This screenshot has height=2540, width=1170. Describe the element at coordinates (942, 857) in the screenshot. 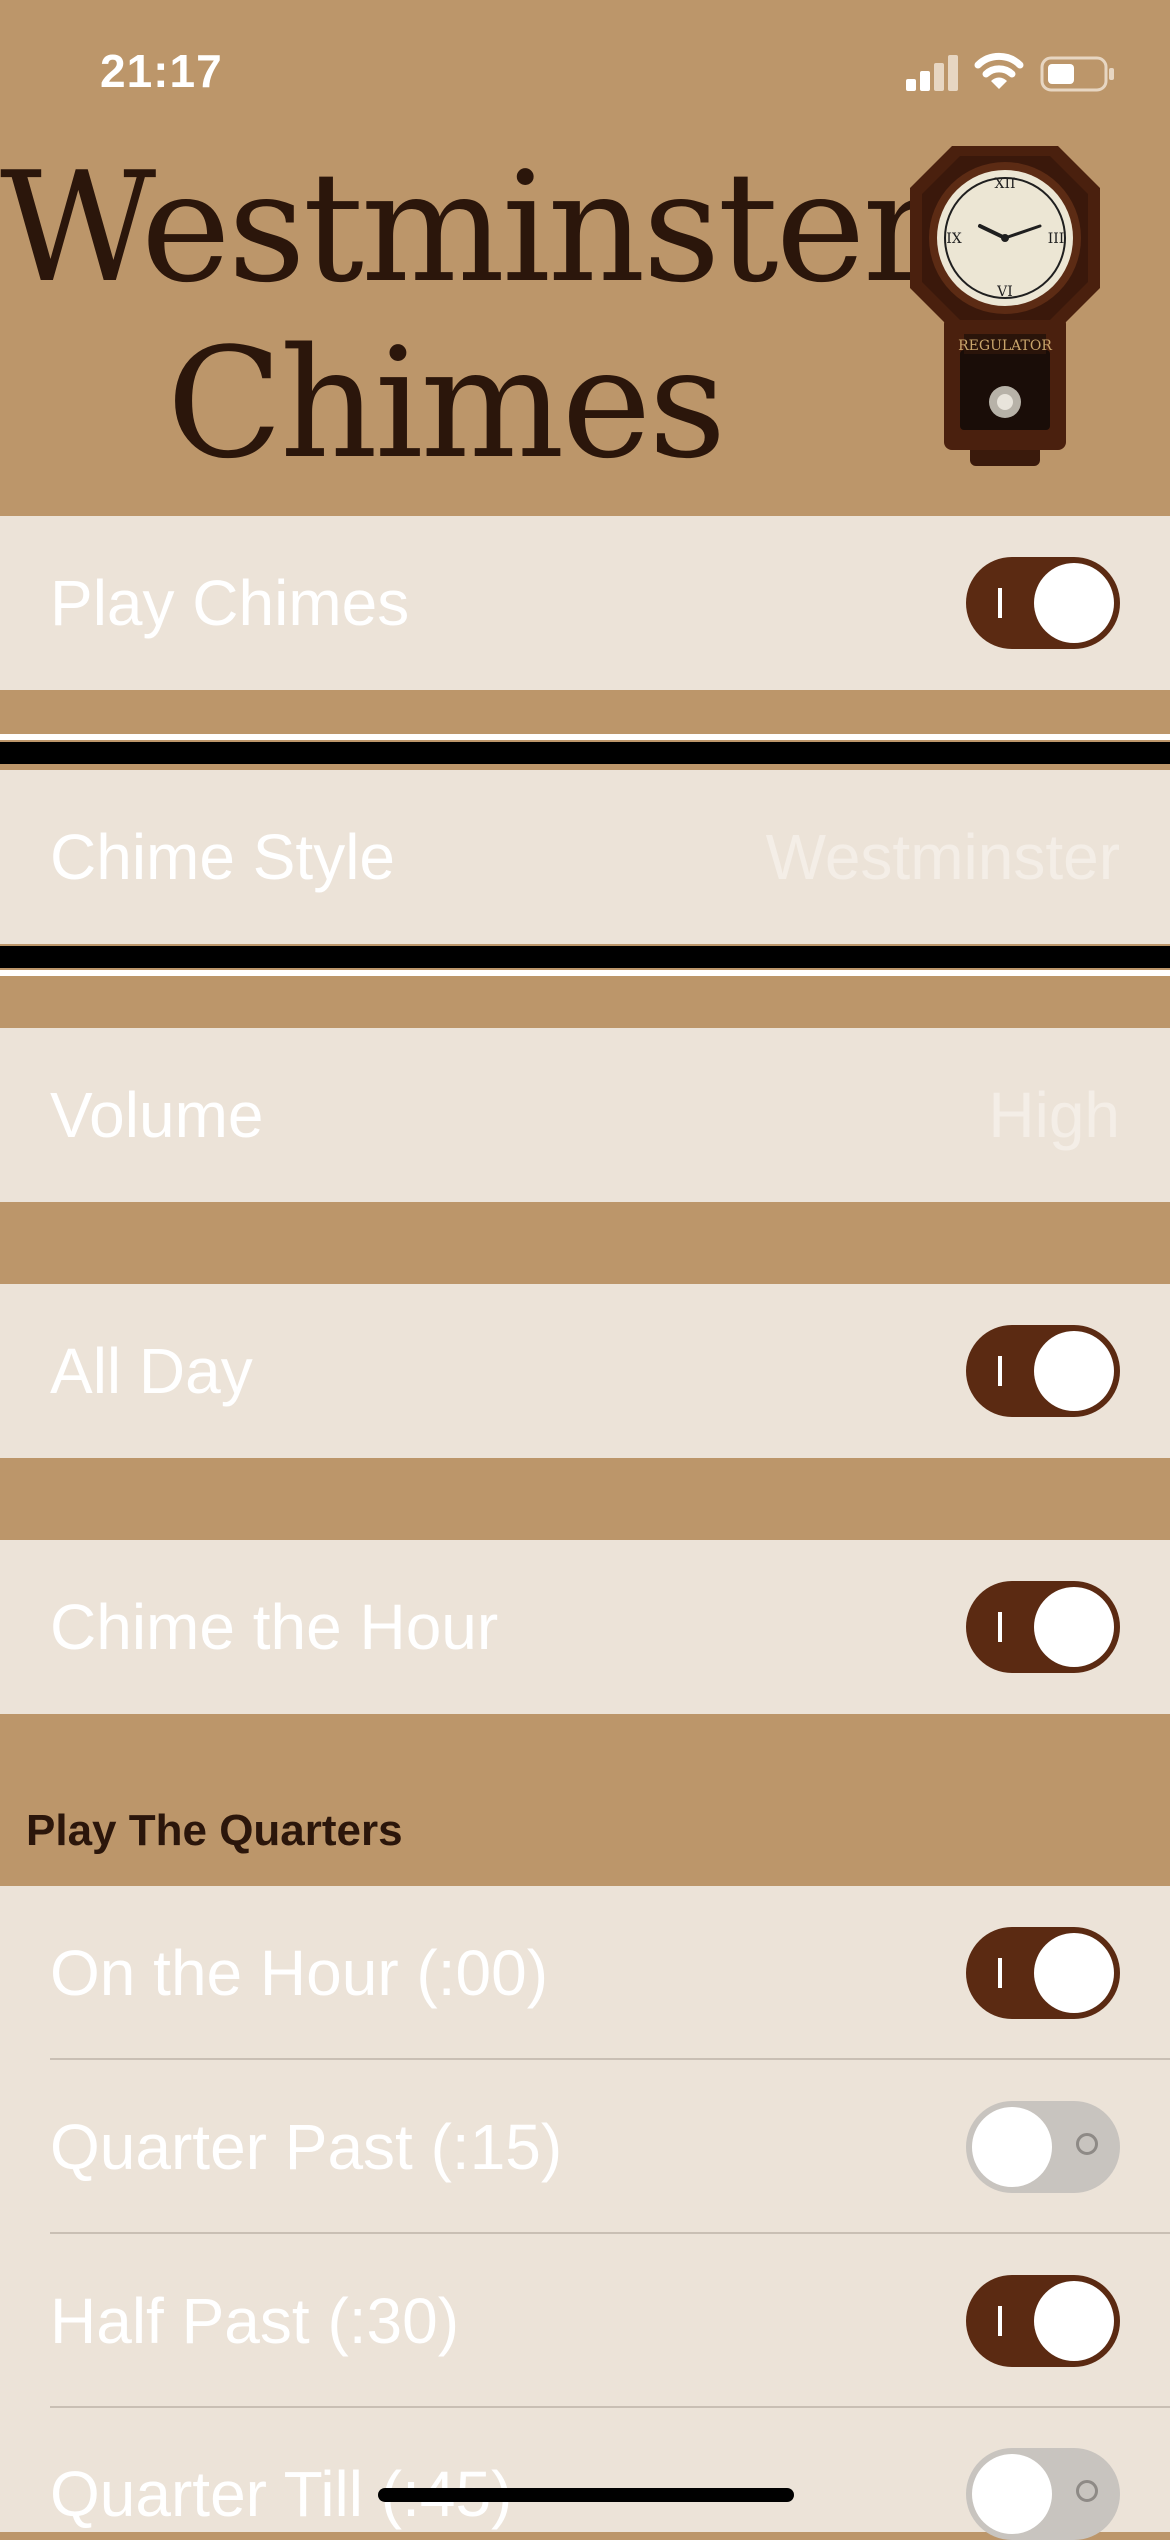

I see `chime-style-value: Westminster` at that location.